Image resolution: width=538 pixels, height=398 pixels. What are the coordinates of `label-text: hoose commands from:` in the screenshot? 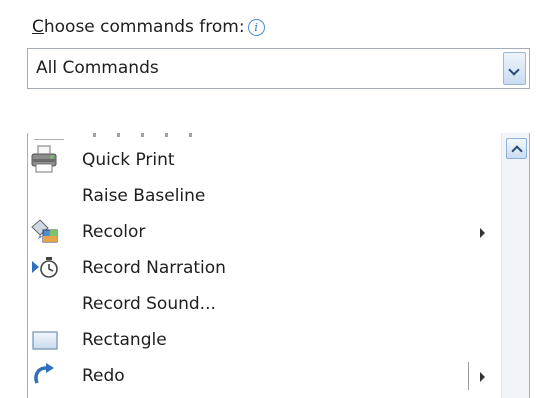 It's located at (144, 27).